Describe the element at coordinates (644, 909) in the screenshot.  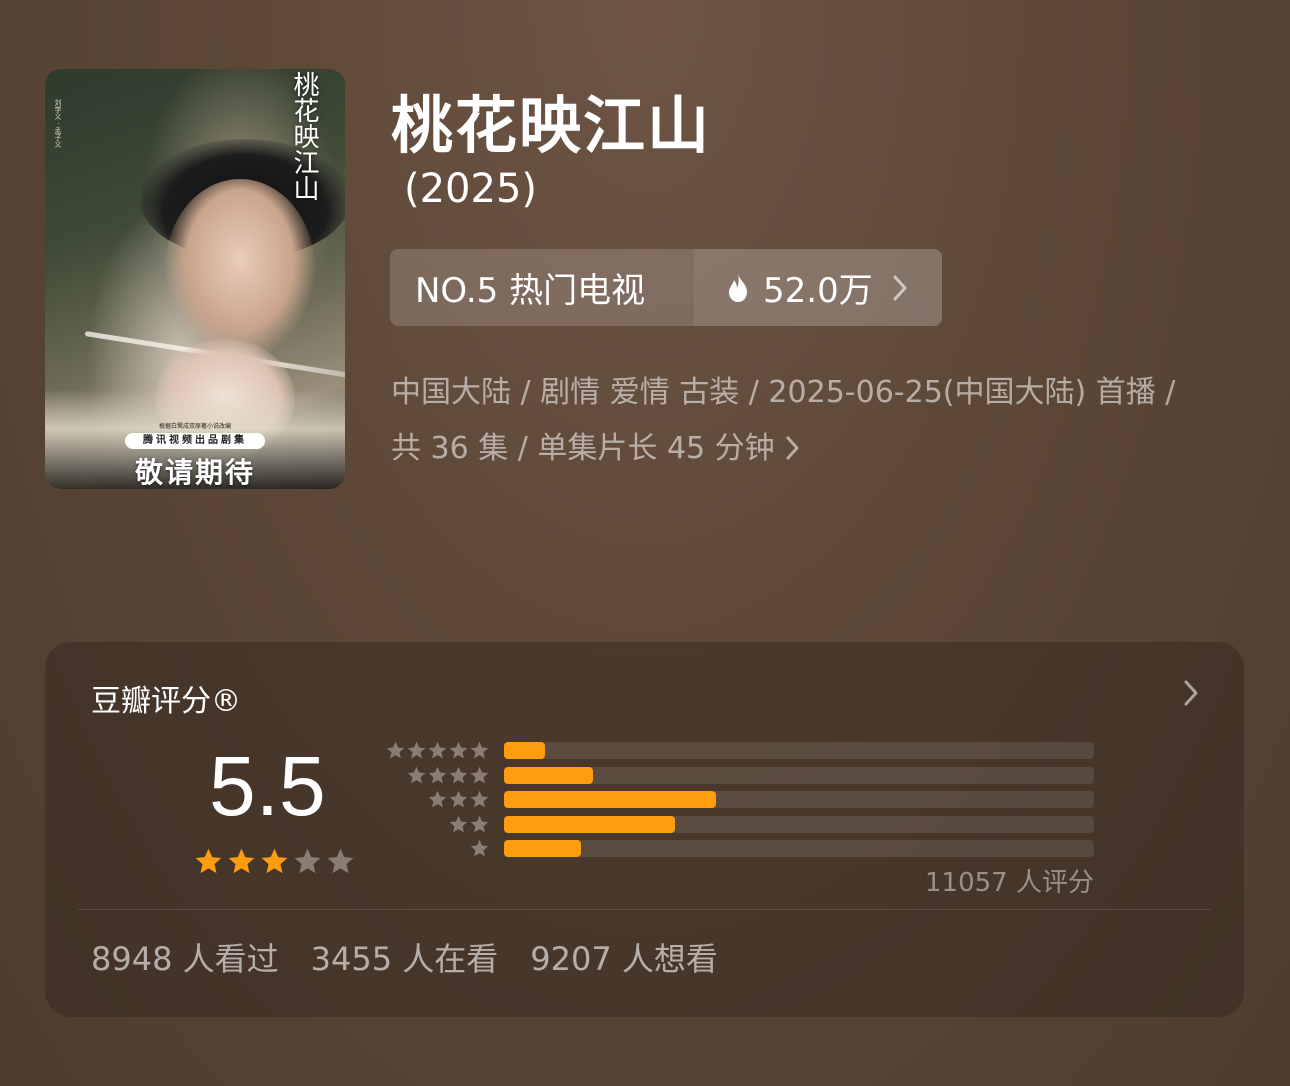
I see `divider` at that location.